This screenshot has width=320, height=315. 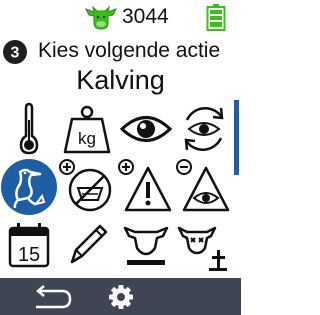 I want to click on calendar-icon: 15, so click(x=29, y=245).